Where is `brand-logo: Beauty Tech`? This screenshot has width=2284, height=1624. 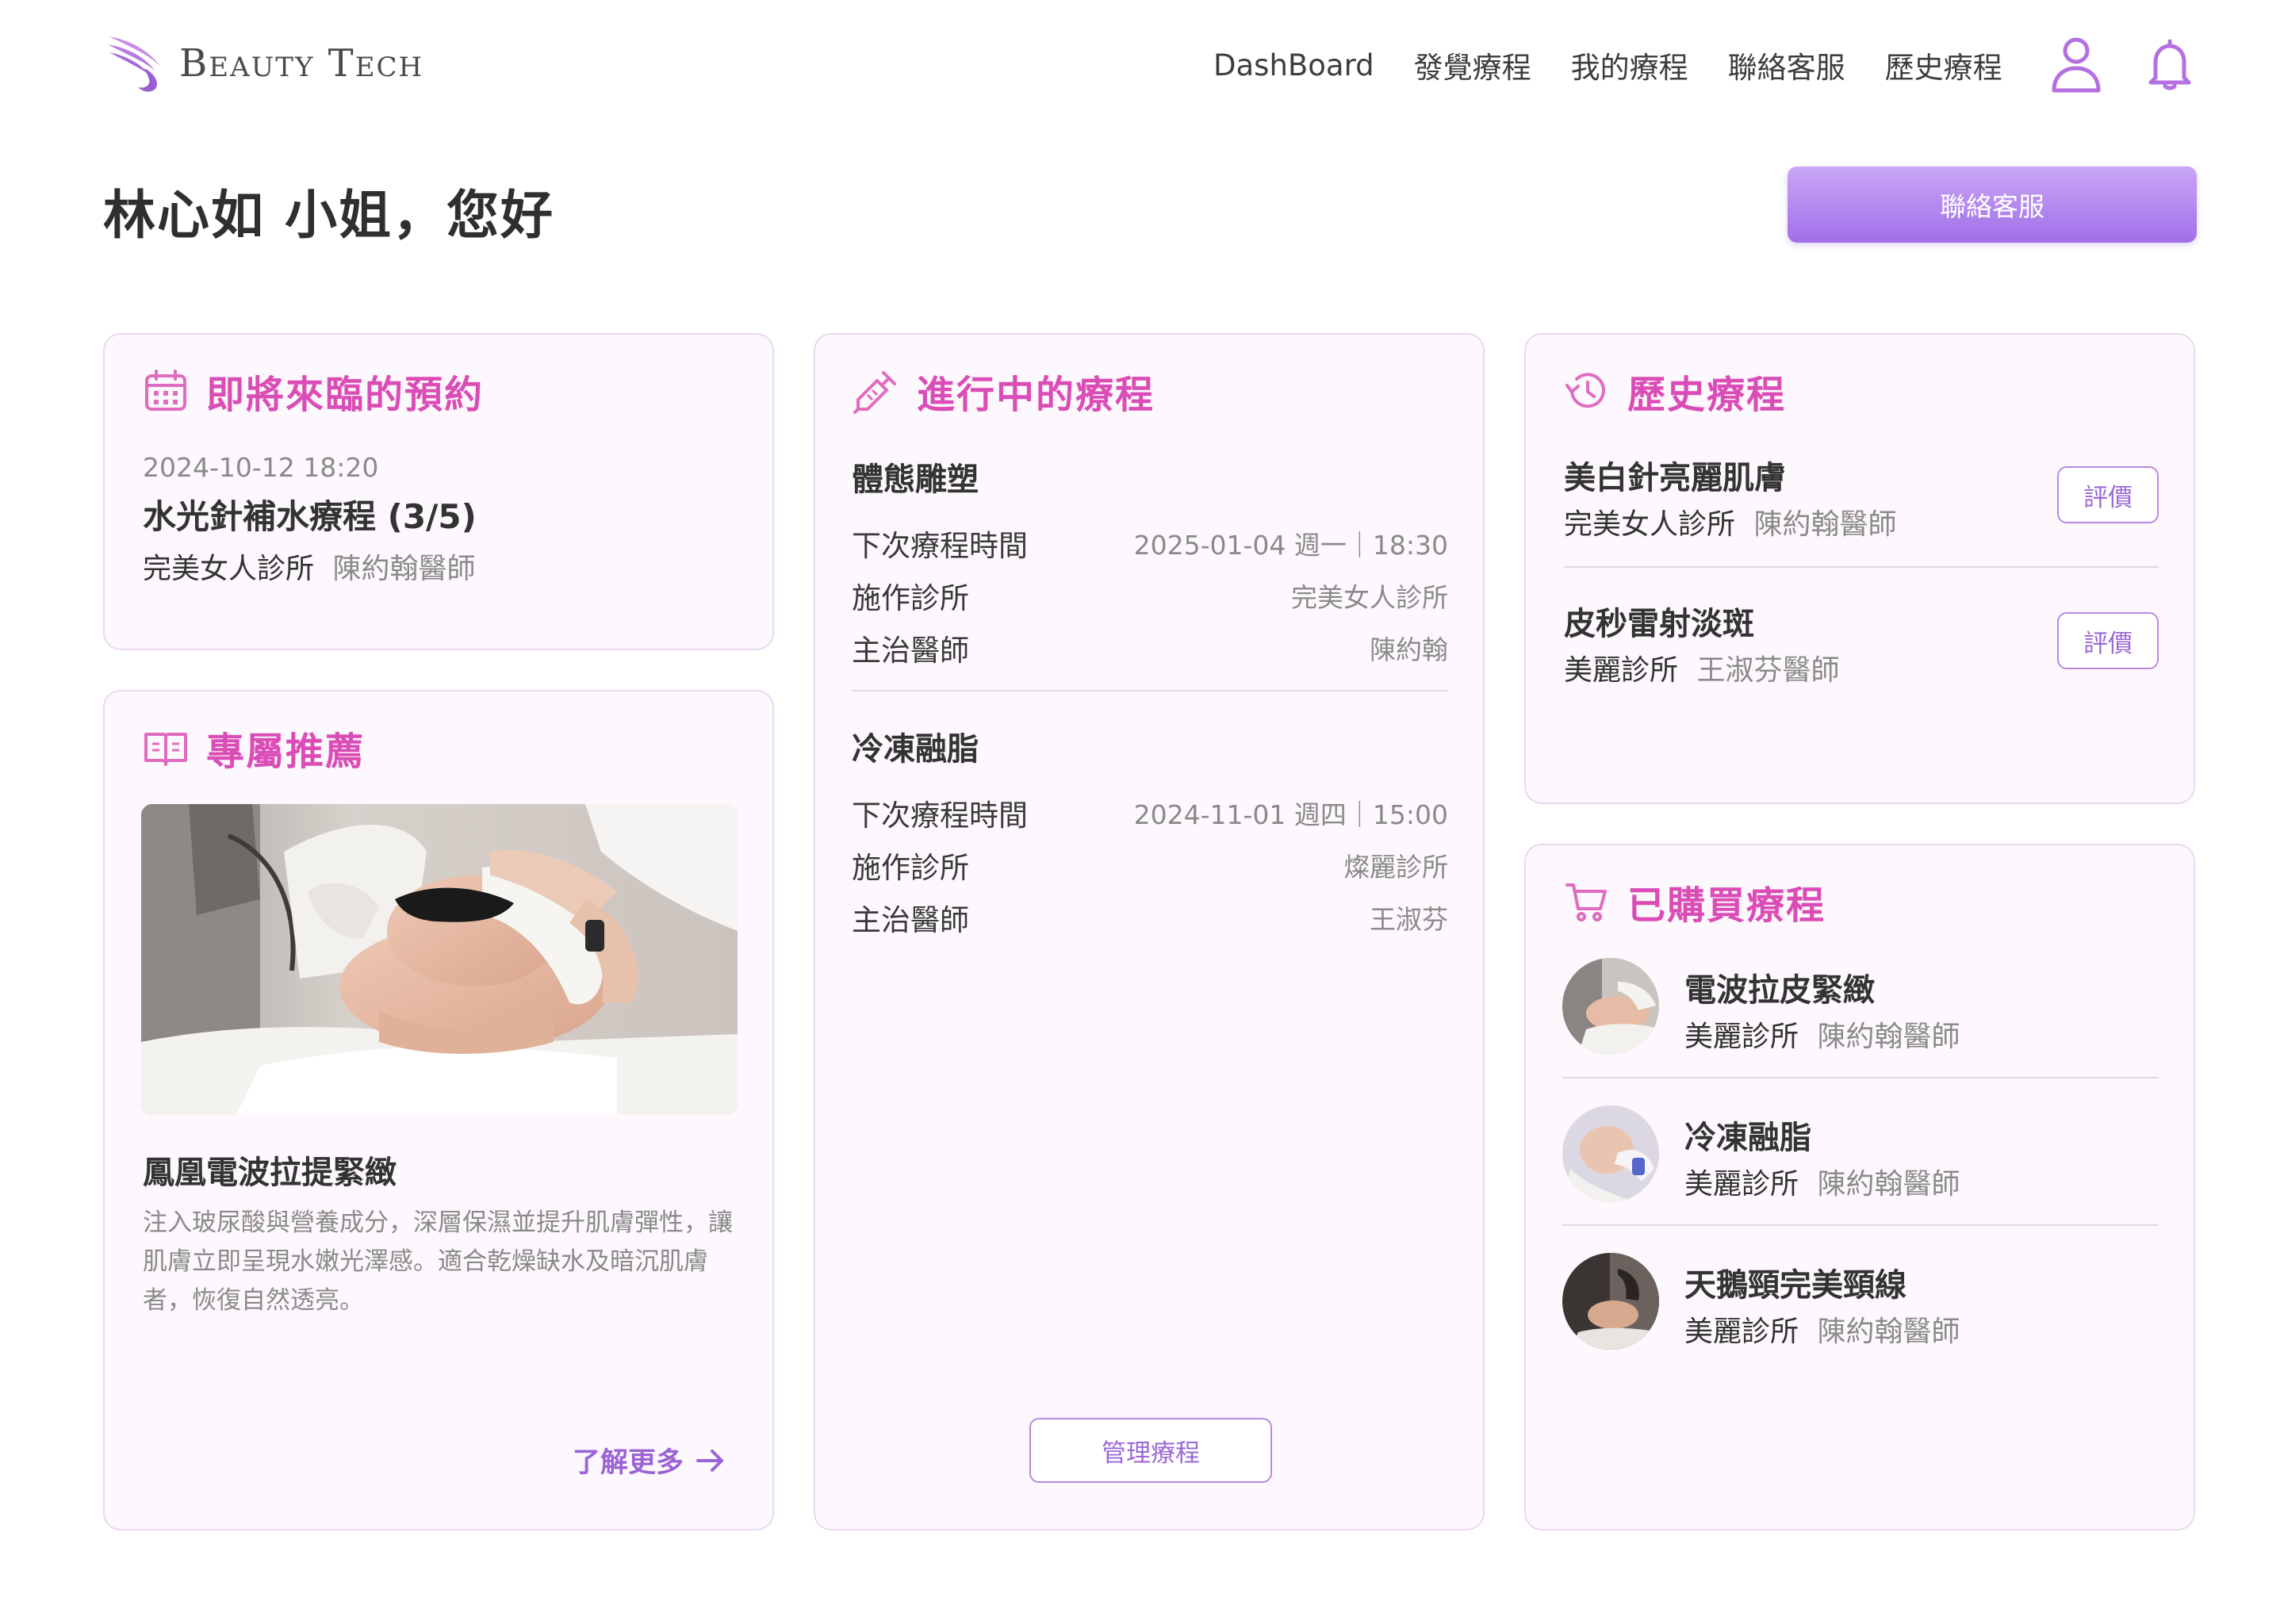 brand-logo: Beauty Tech is located at coordinates (263, 63).